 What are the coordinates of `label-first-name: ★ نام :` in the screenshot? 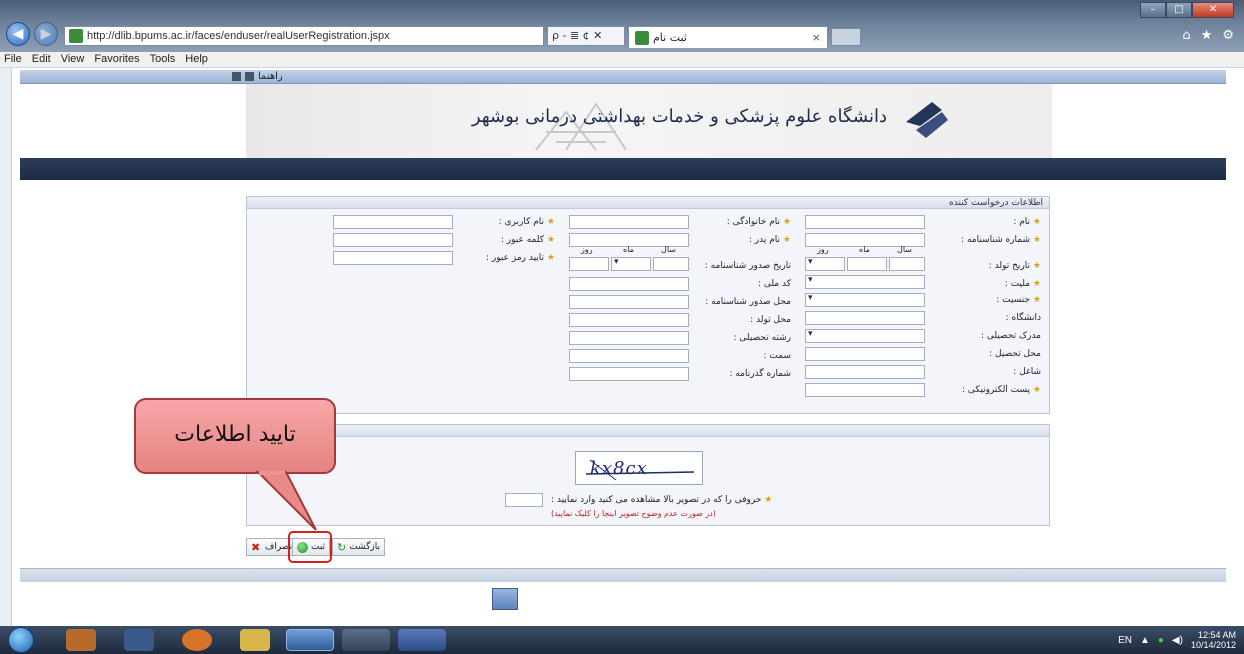 It's located at (1027, 222).